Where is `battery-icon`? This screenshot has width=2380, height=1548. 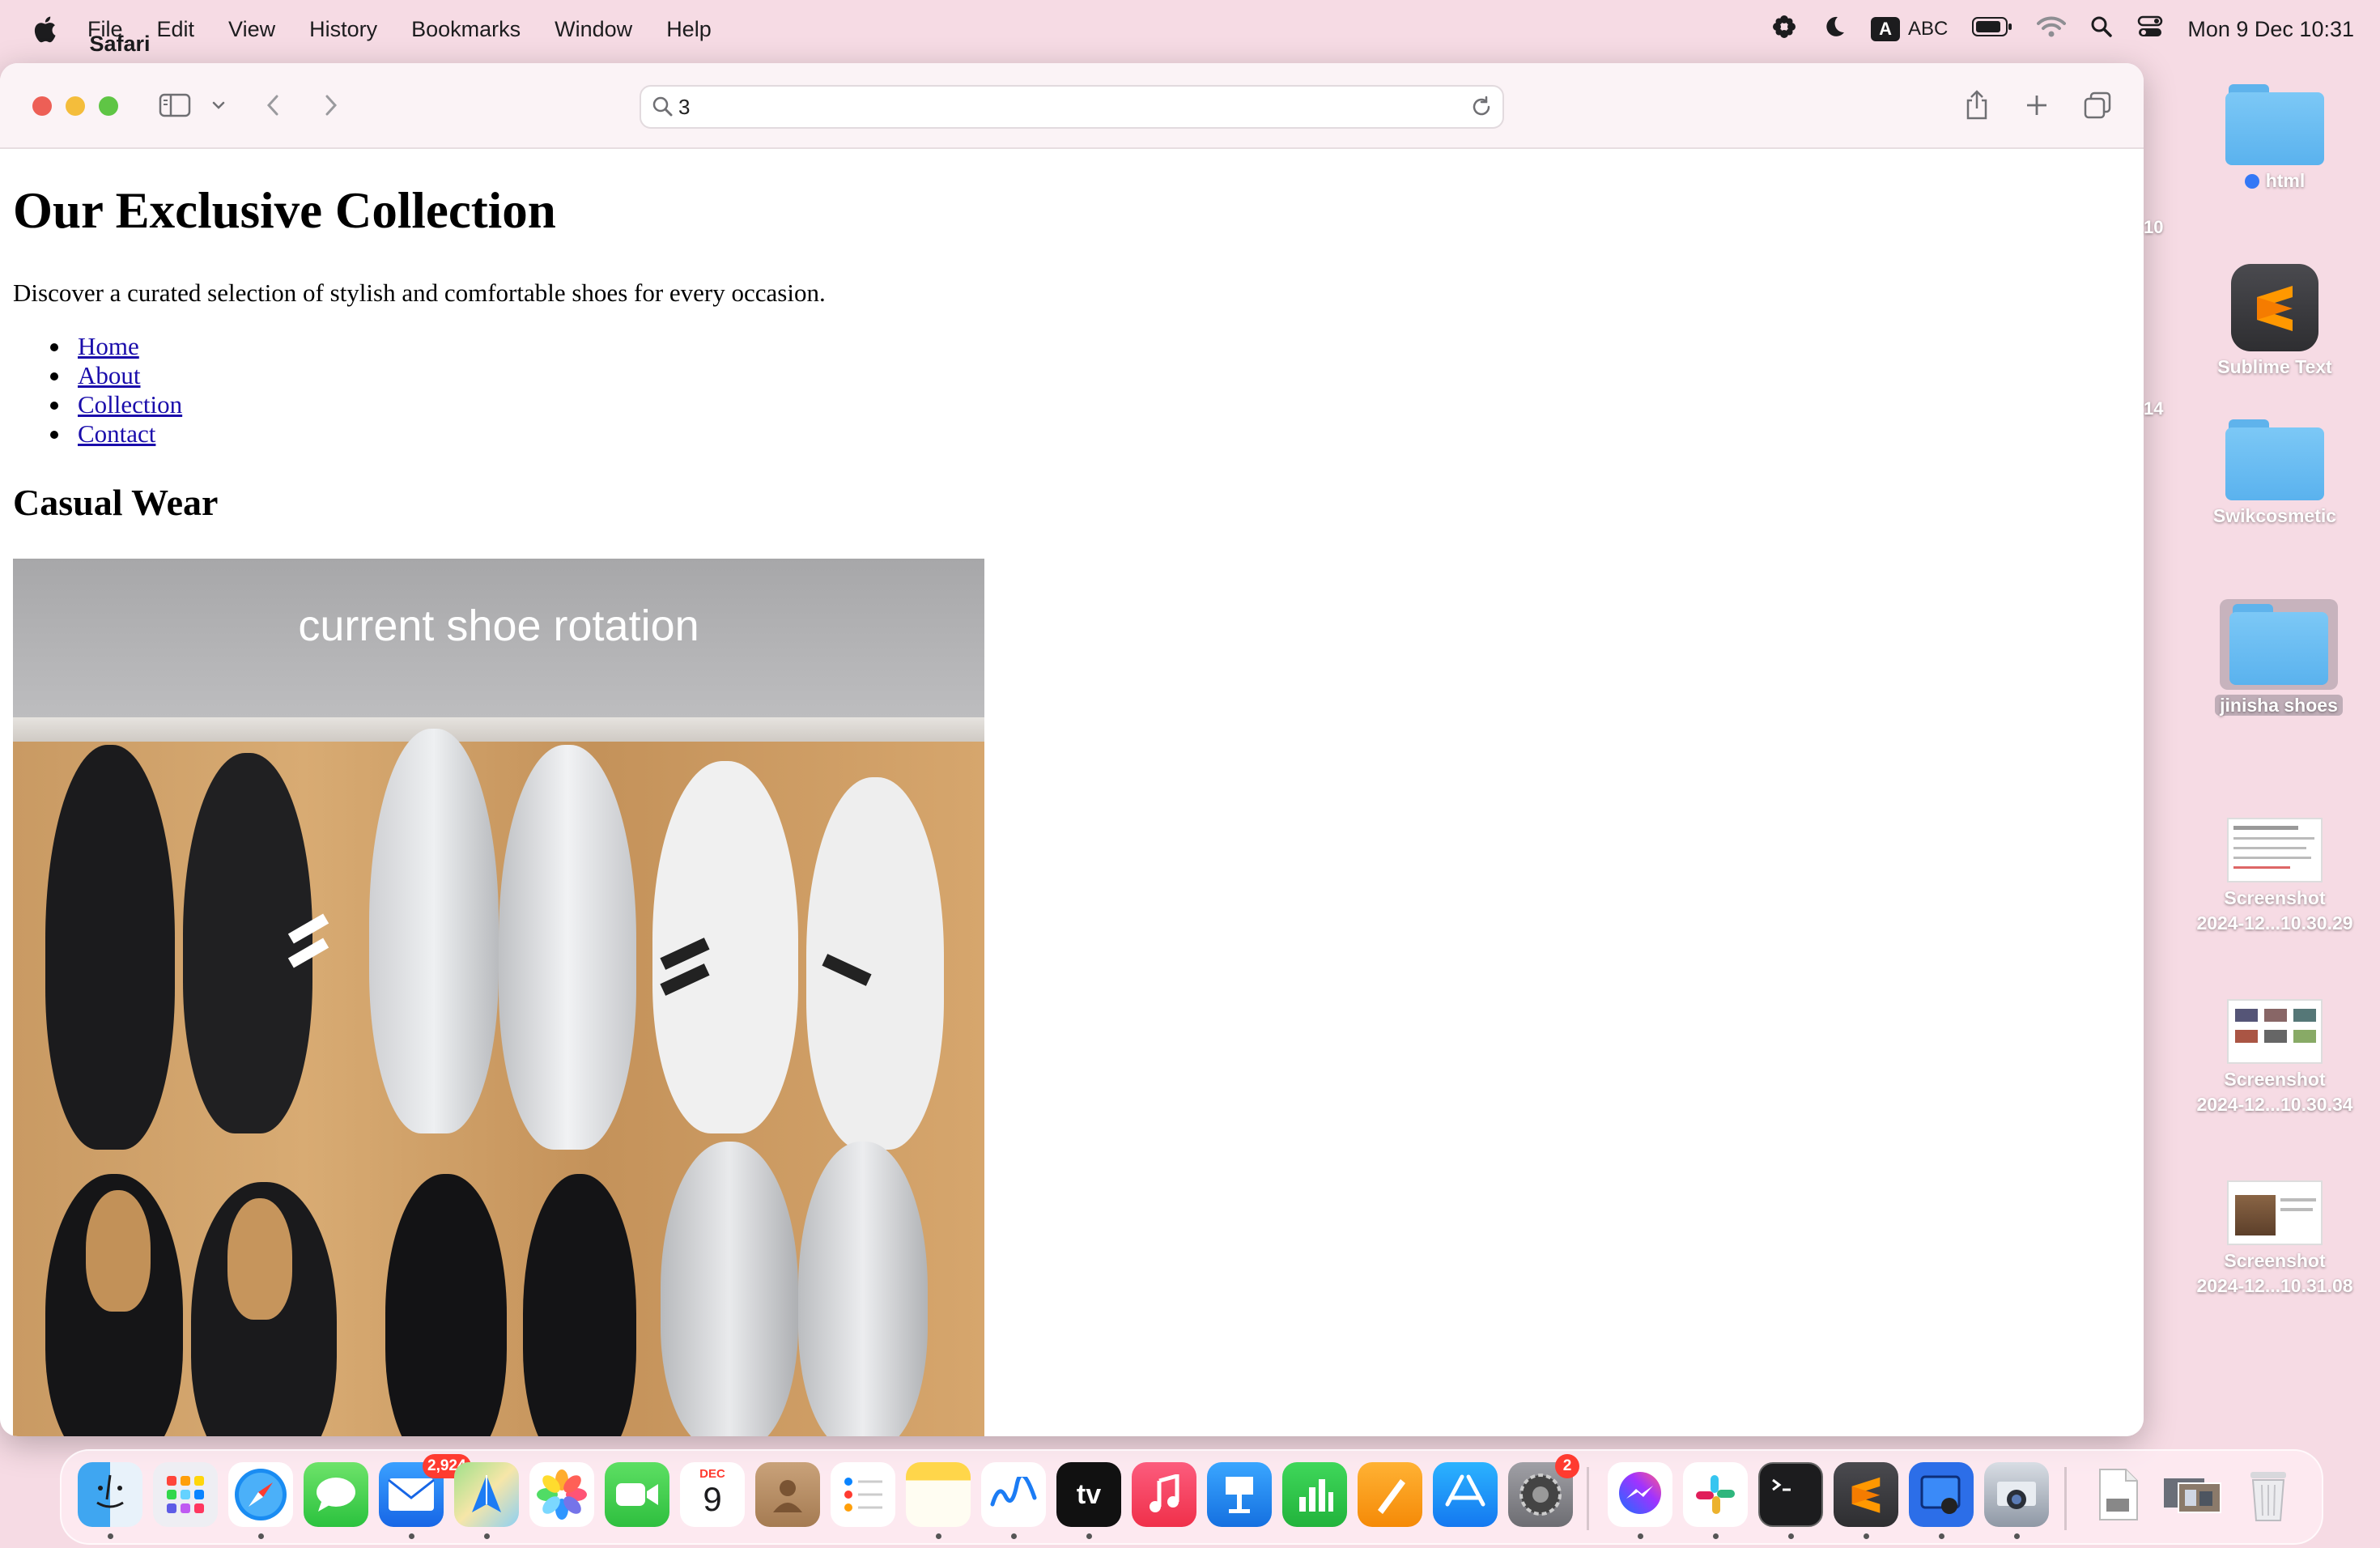 battery-icon is located at coordinates (1992, 29).